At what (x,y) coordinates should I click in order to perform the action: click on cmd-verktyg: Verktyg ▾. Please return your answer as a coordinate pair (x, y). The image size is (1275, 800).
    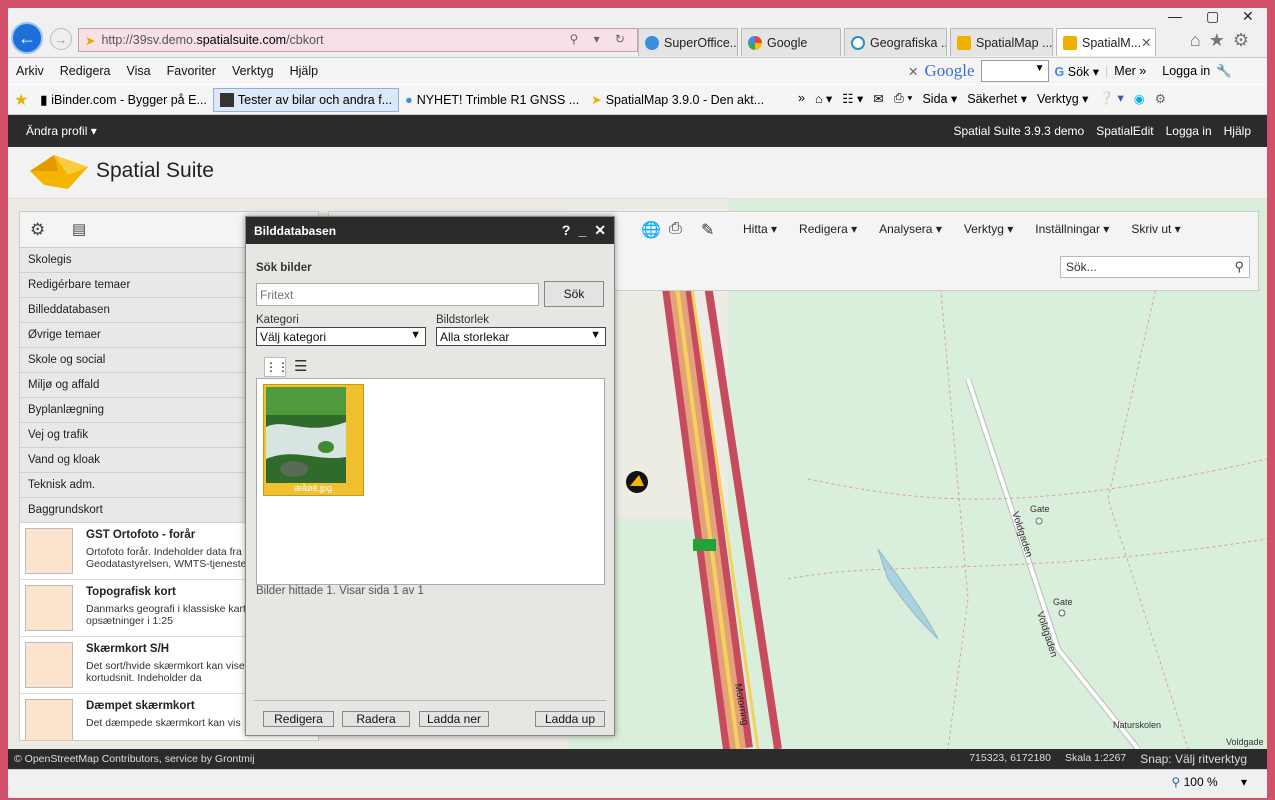
    Looking at the image, I should click on (1062, 98).